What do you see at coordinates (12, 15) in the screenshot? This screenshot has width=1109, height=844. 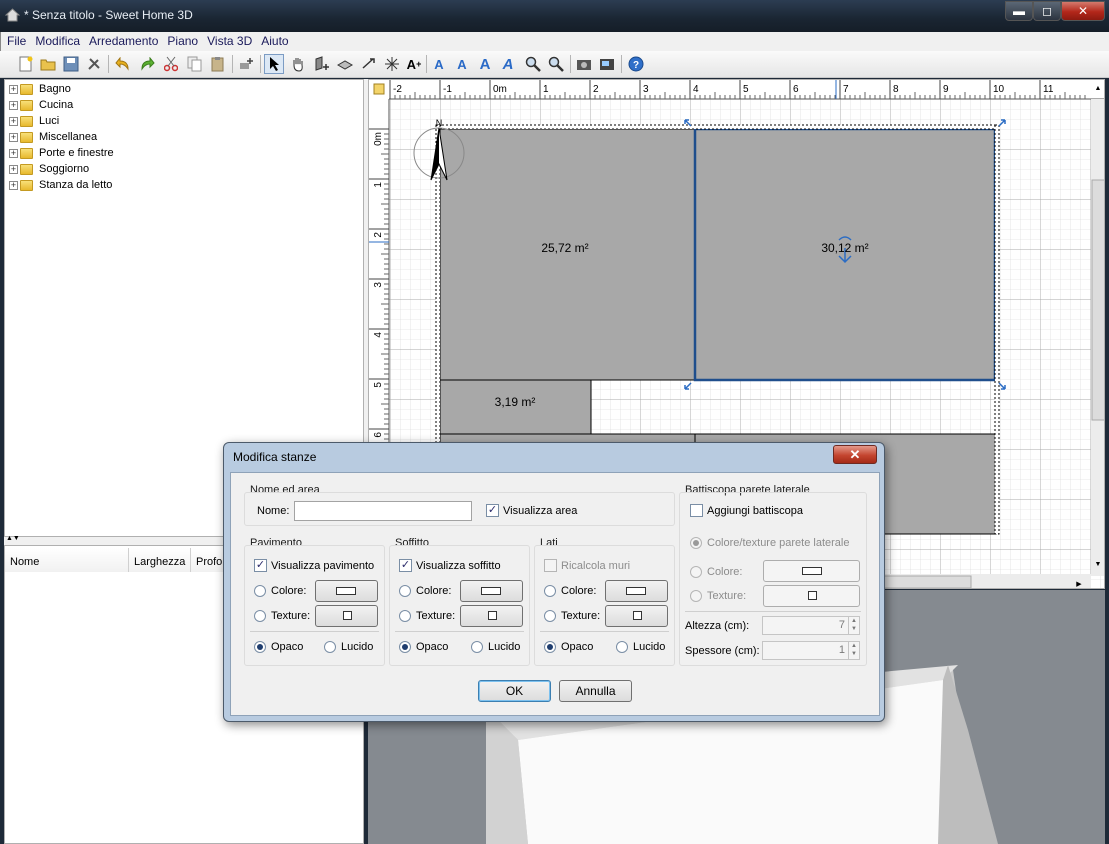 I see `app-icon` at bounding box center [12, 15].